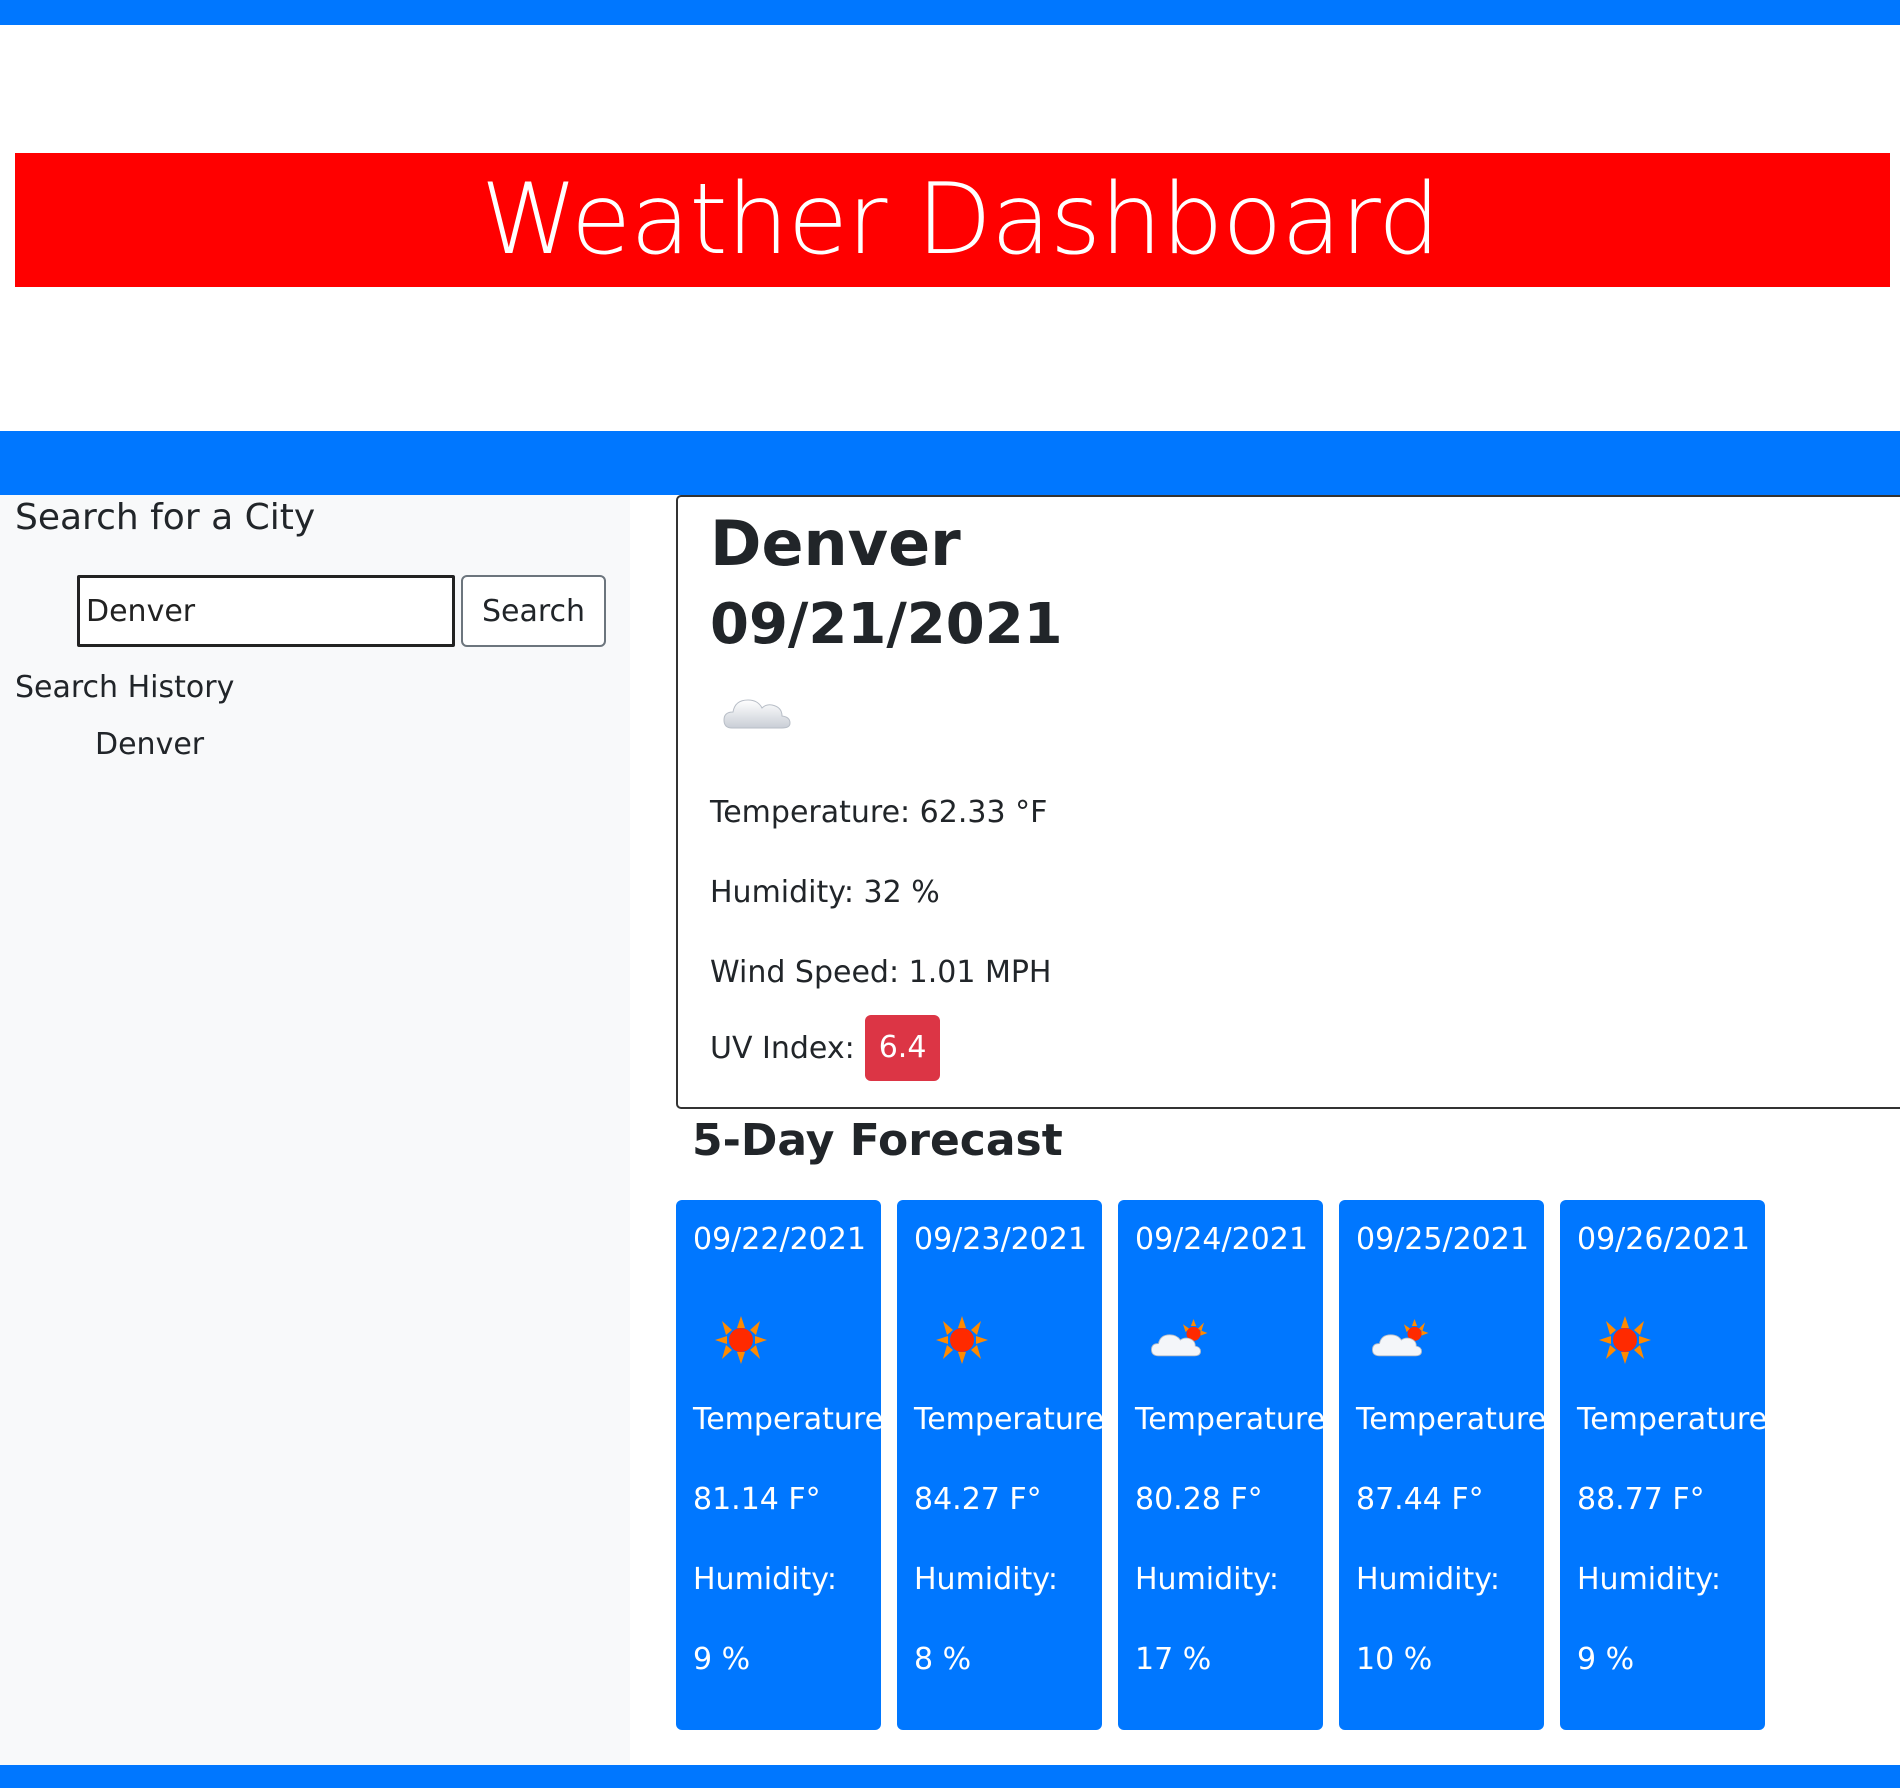 Image resolution: width=1900 pixels, height=1788 pixels. I want to click on forecast-date: 09/25/2021, so click(1442, 1239).